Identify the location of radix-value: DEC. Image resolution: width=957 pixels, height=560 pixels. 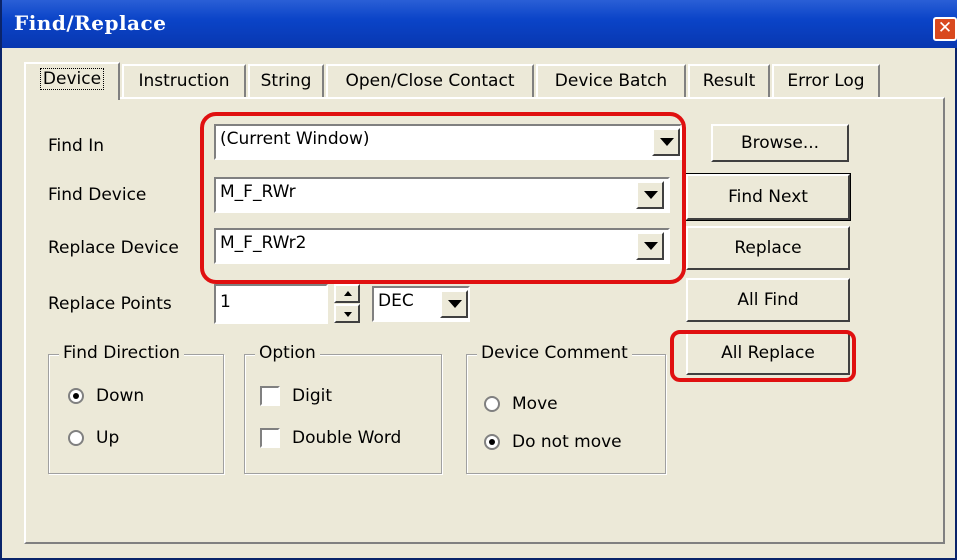
(396, 301).